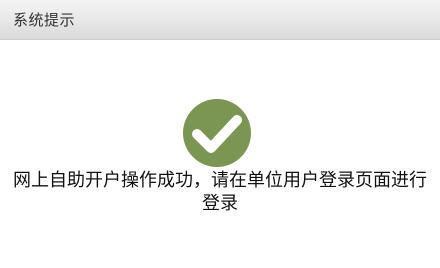 The width and height of the screenshot is (440, 268). Describe the element at coordinates (44, 20) in the screenshot. I see `dialog-title: 系统提示` at that location.